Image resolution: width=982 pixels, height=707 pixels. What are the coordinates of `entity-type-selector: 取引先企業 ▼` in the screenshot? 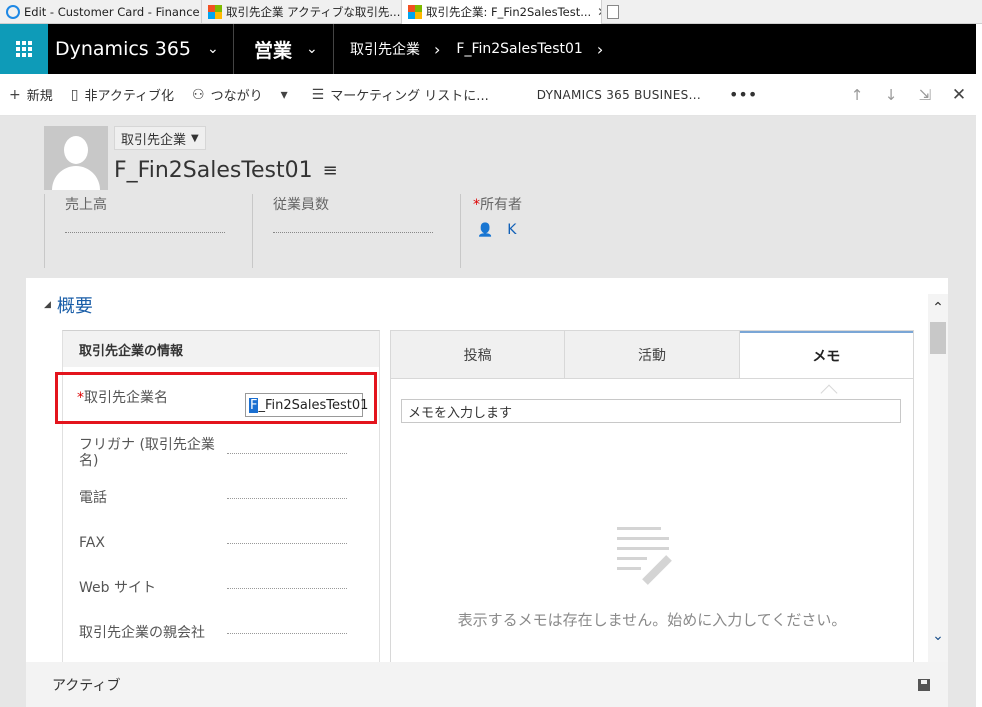 It's located at (160, 138).